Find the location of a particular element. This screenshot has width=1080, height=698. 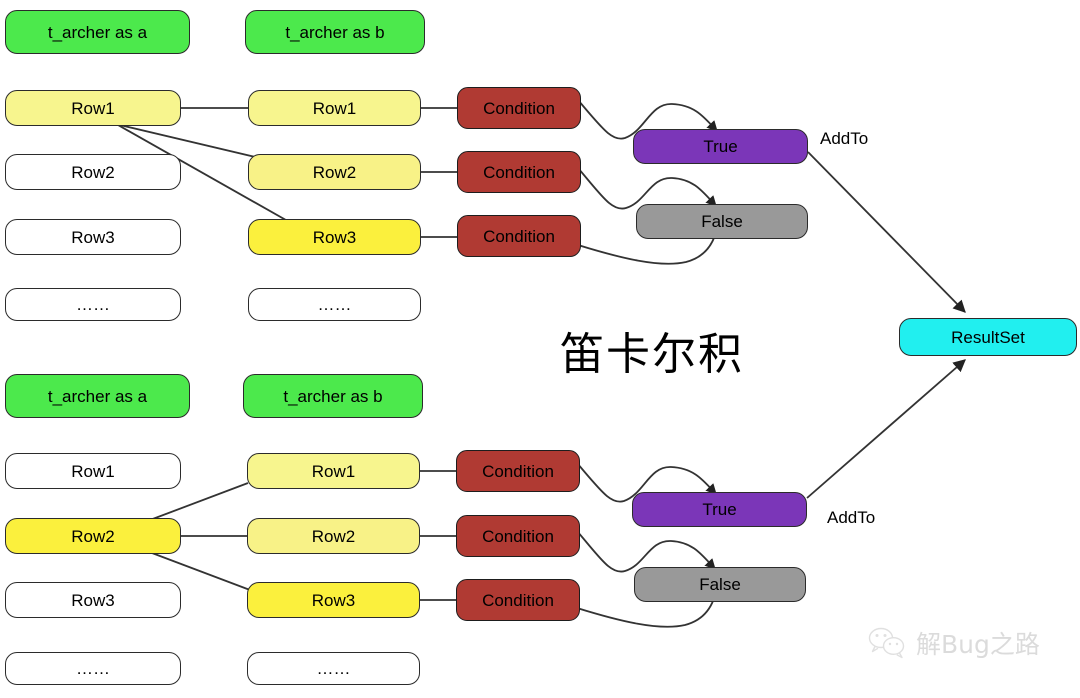

row-b3-bottom-label: Row3 is located at coordinates (333, 600).